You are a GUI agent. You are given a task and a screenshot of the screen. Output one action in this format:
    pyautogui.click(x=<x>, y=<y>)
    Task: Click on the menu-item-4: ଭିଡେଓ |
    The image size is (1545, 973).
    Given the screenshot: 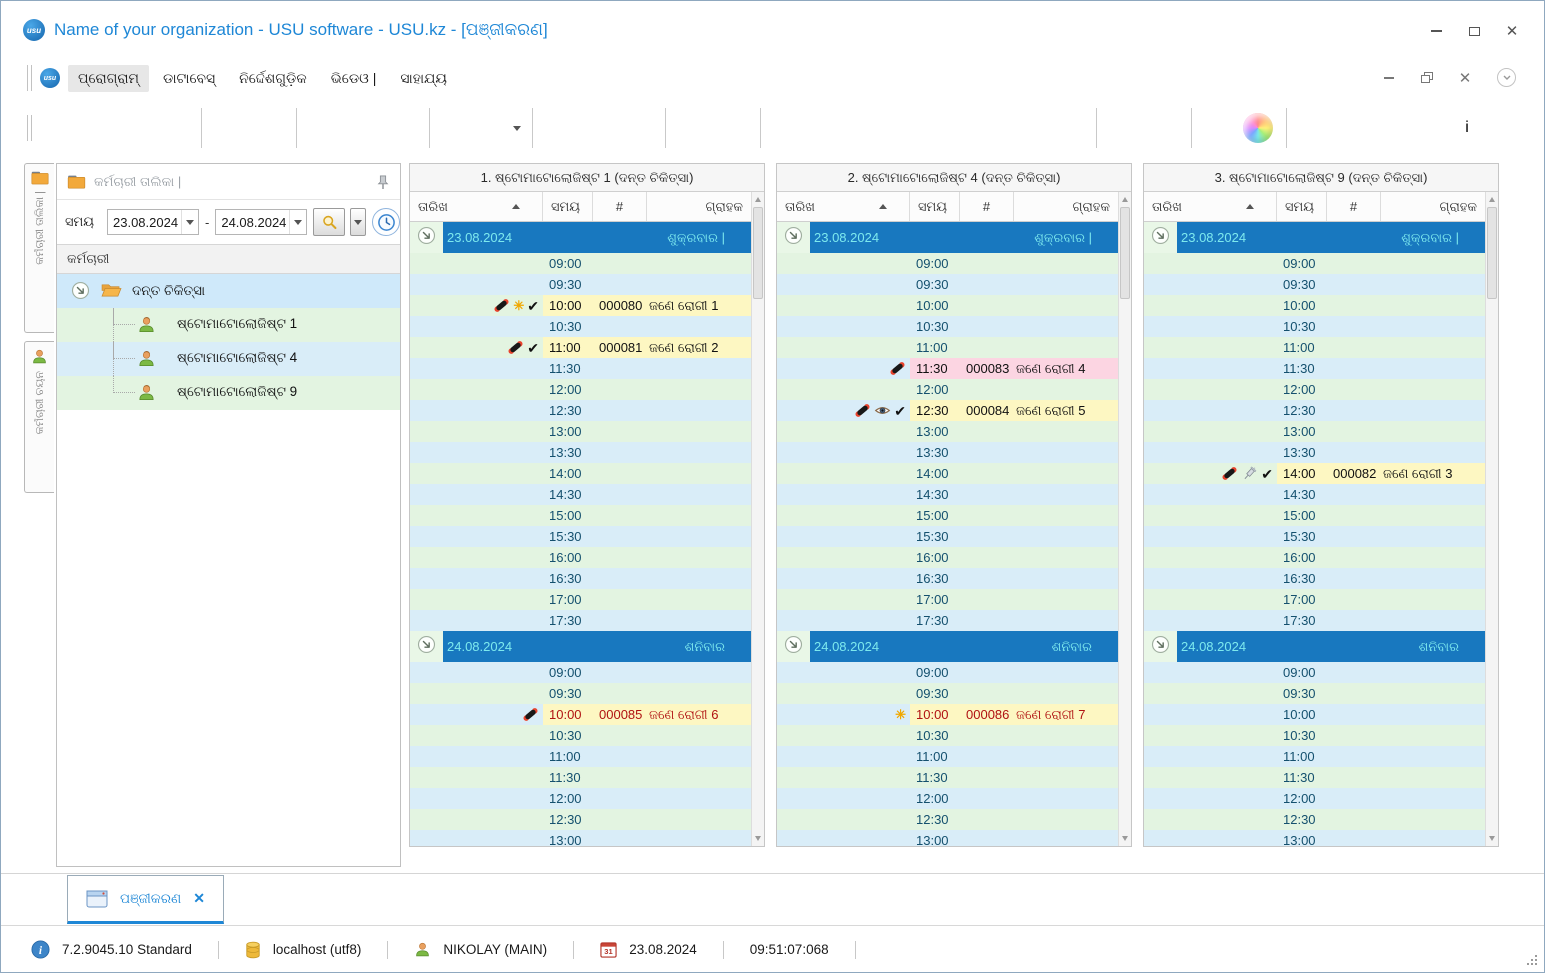 What is the action you would take?
    pyautogui.click(x=354, y=78)
    